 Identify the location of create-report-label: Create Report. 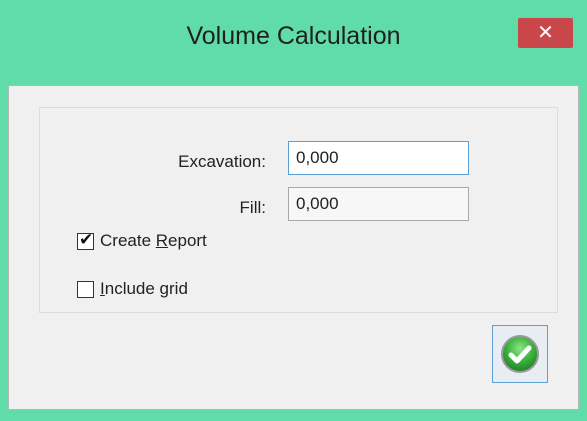
(153, 240).